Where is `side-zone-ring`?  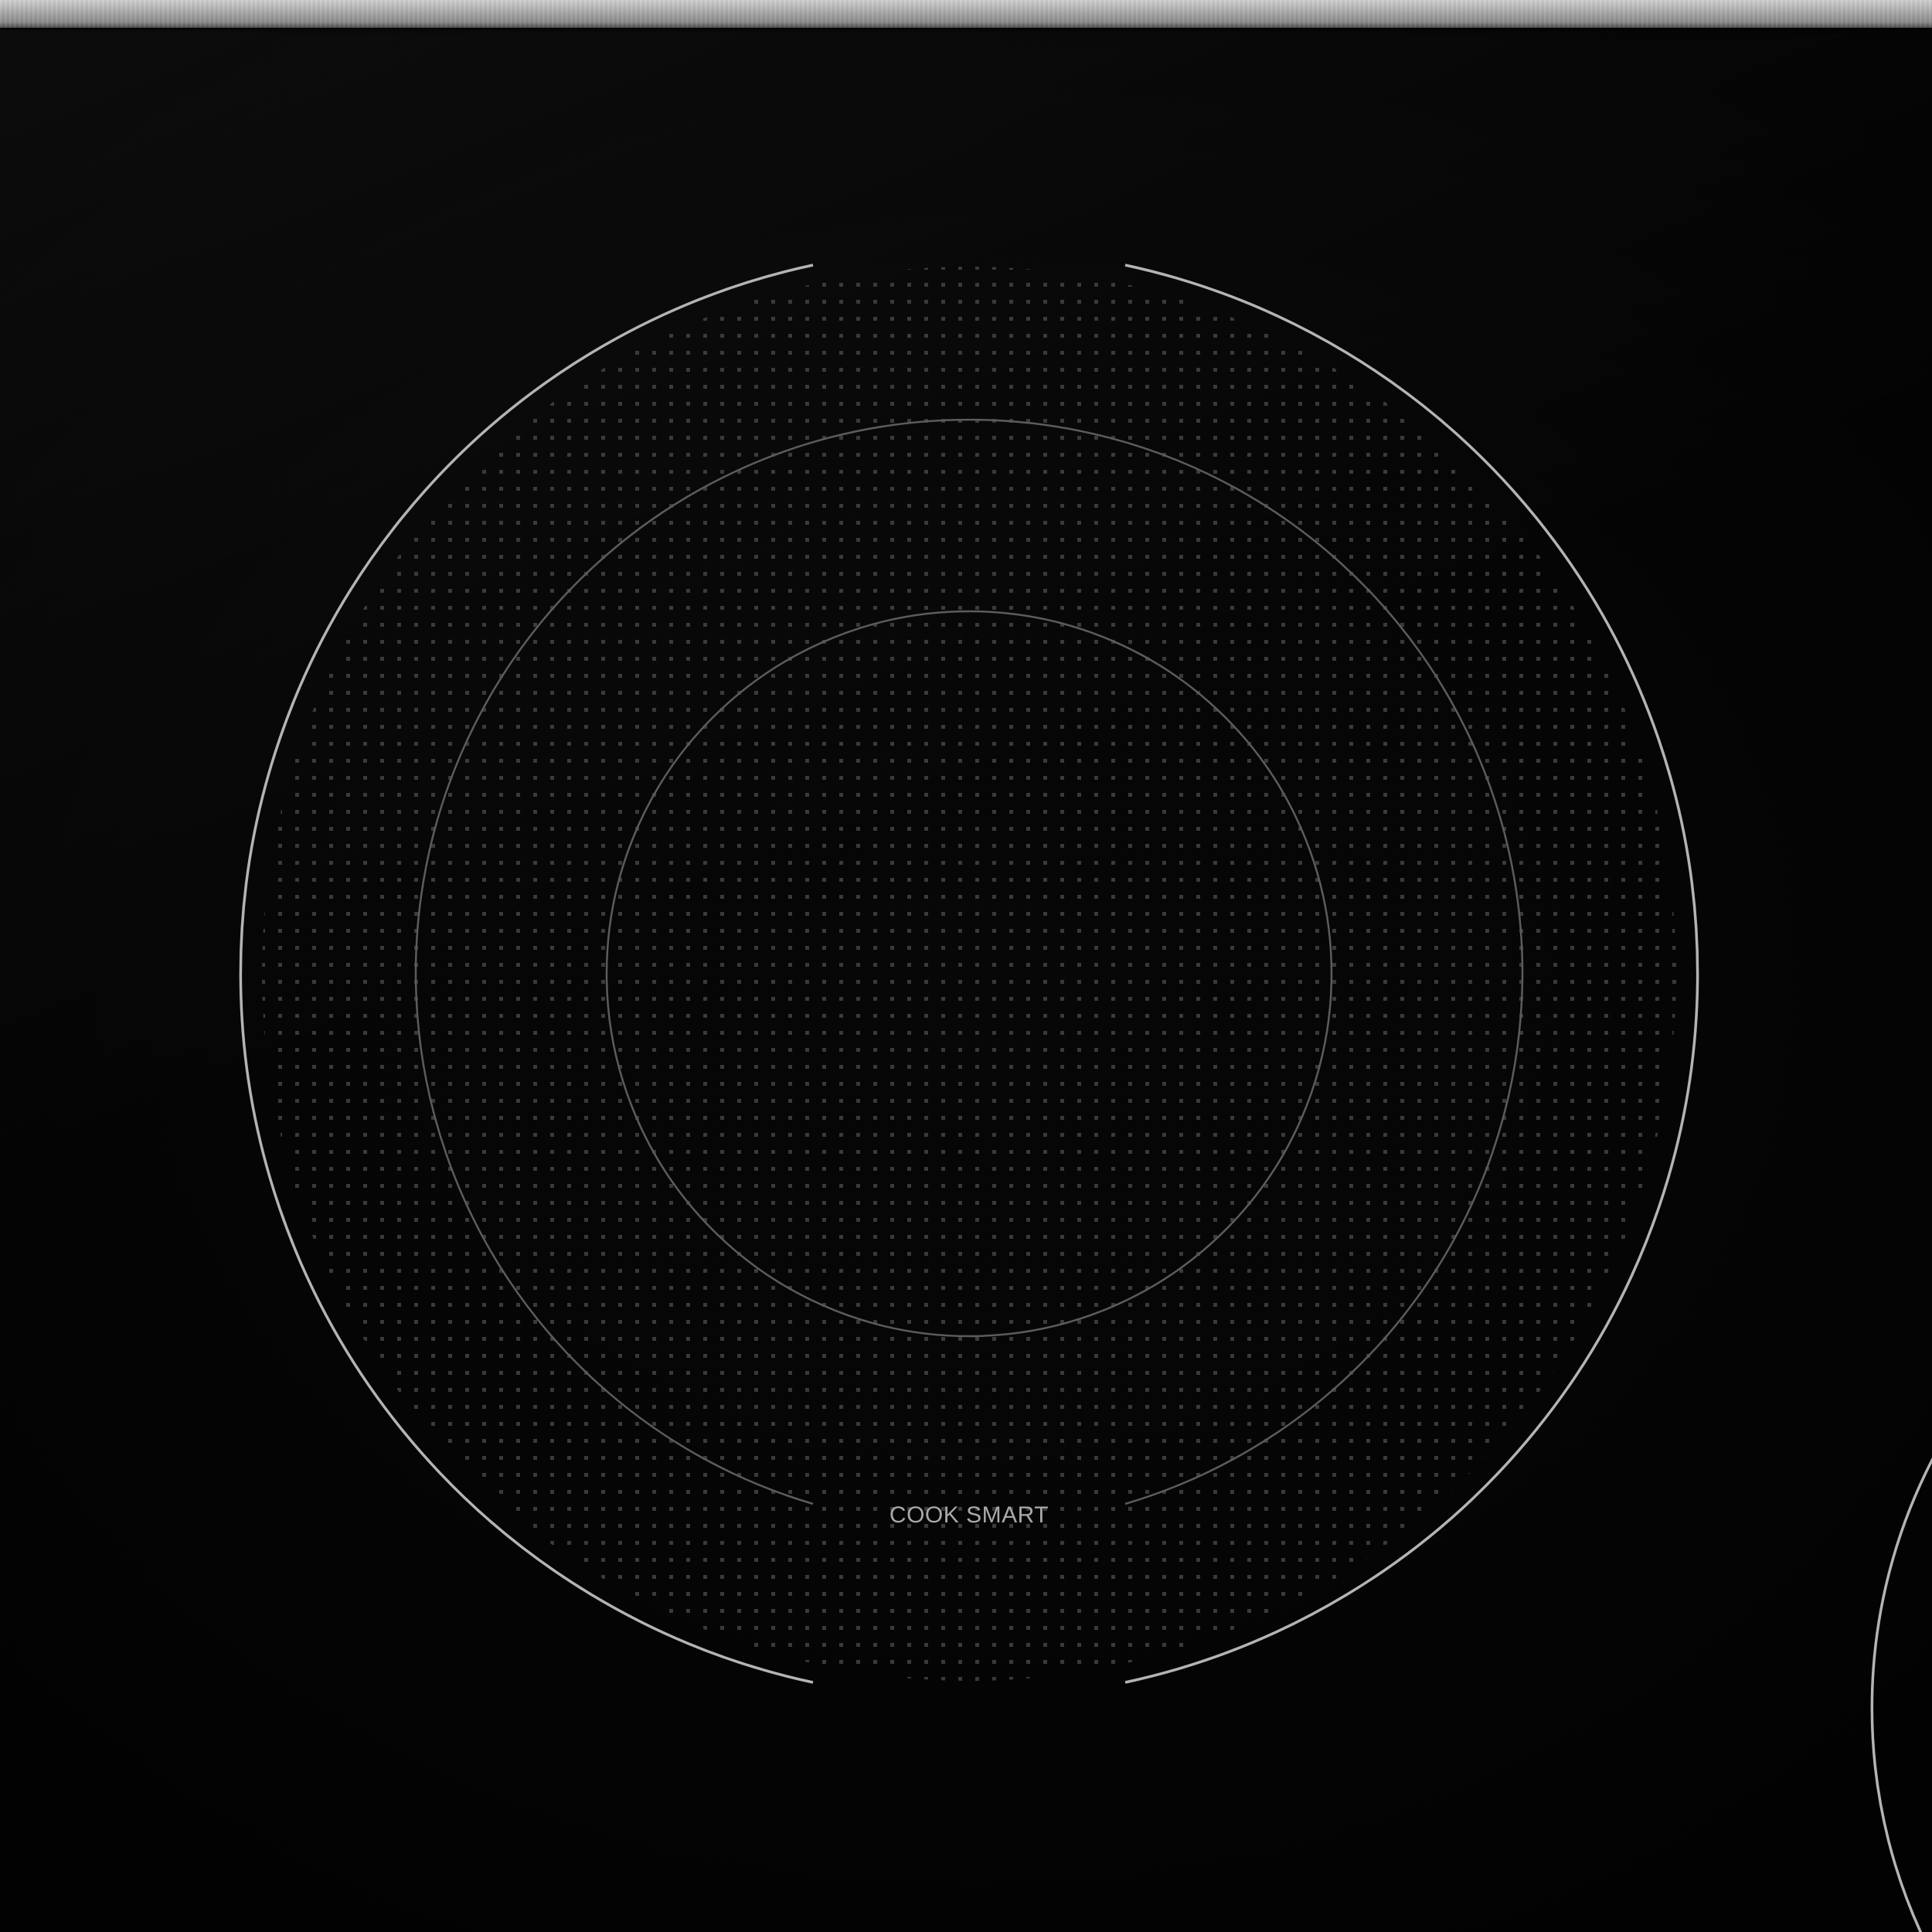 side-zone-ring is located at coordinates (1901, 1695).